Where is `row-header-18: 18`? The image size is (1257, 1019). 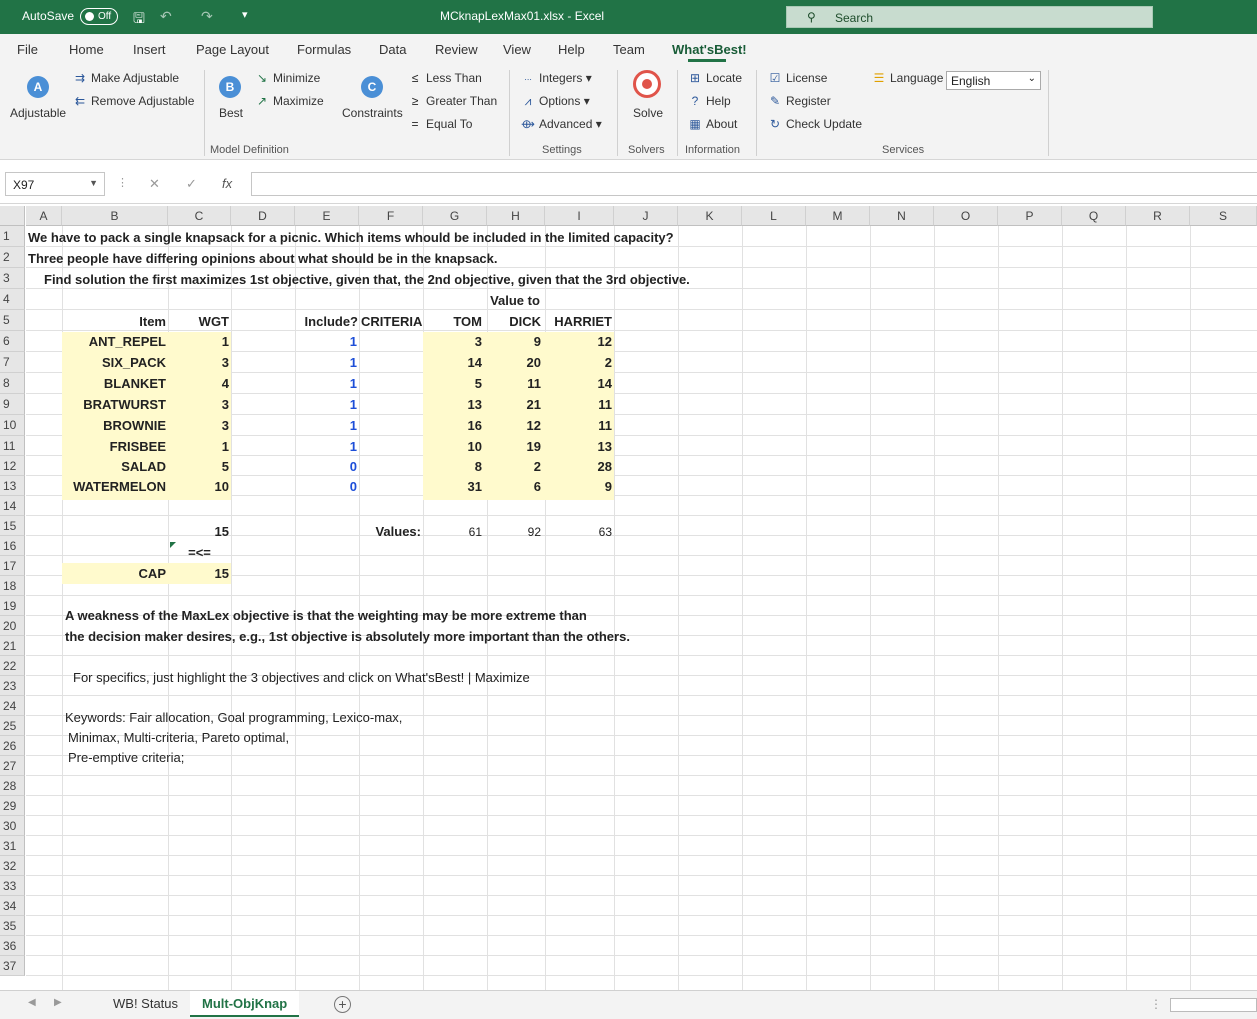
row-header-18: 18 is located at coordinates (12, 586).